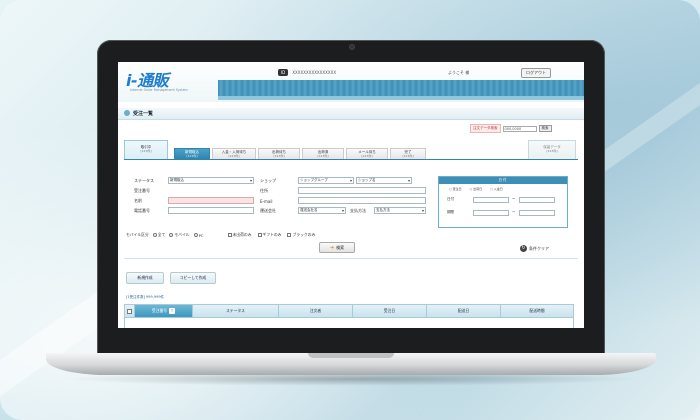 The image size is (700, 420). I want to click on column-label: ステータス, so click(235, 310).